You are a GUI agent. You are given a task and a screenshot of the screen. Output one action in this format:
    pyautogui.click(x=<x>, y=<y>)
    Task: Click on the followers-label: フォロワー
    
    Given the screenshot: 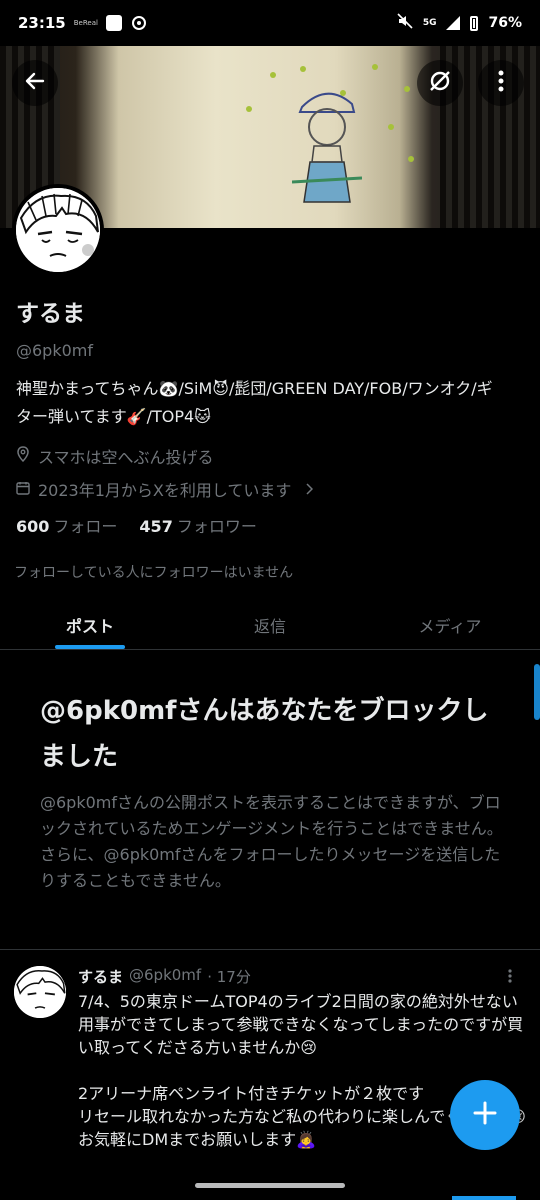 What is the action you would take?
    pyautogui.click(x=216, y=526)
    